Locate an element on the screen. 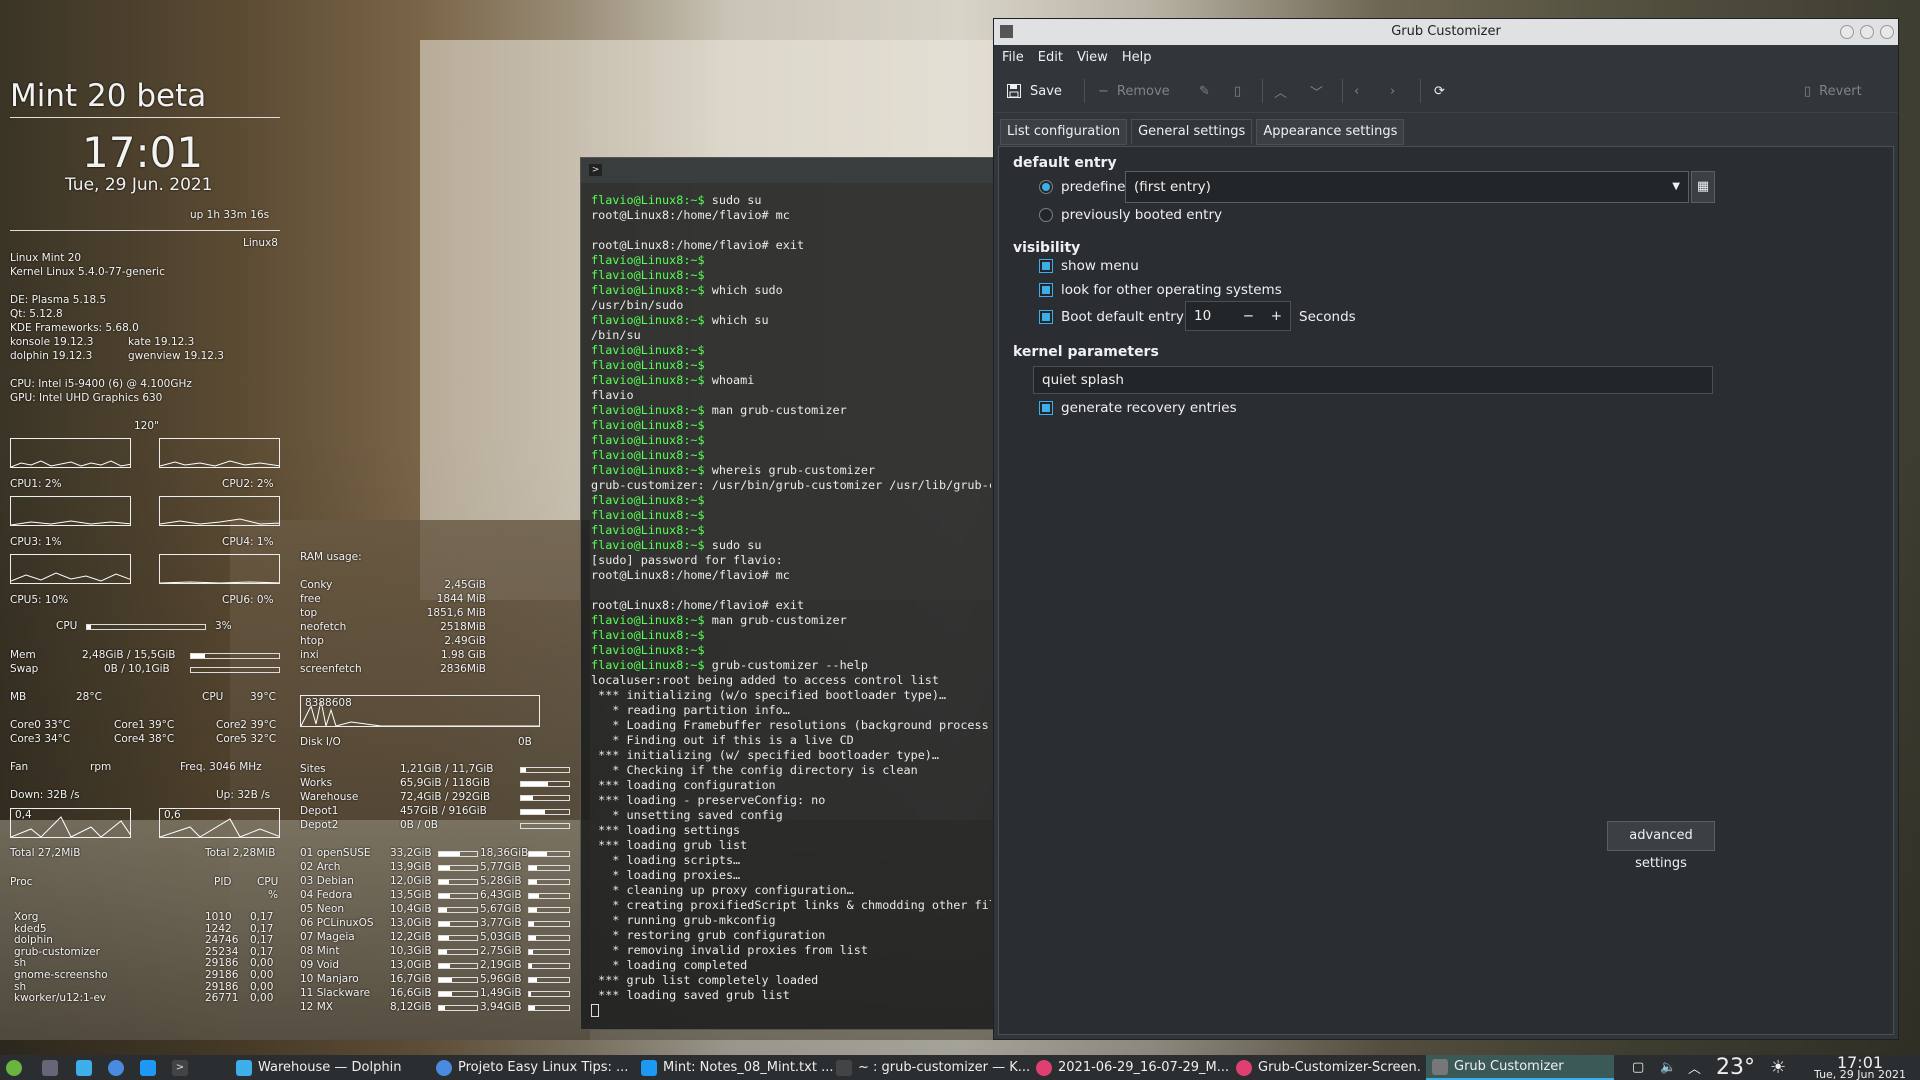 The height and width of the screenshot is (1080, 1920). weather-widget: 23° is located at coordinates (1736, 1067).